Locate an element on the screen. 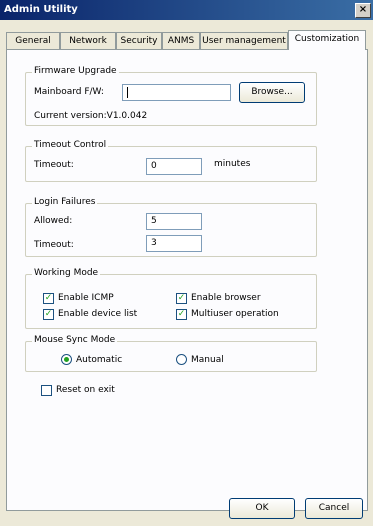 The image size is (373, 526). close-icon: × is located at coordinates (363, 10).